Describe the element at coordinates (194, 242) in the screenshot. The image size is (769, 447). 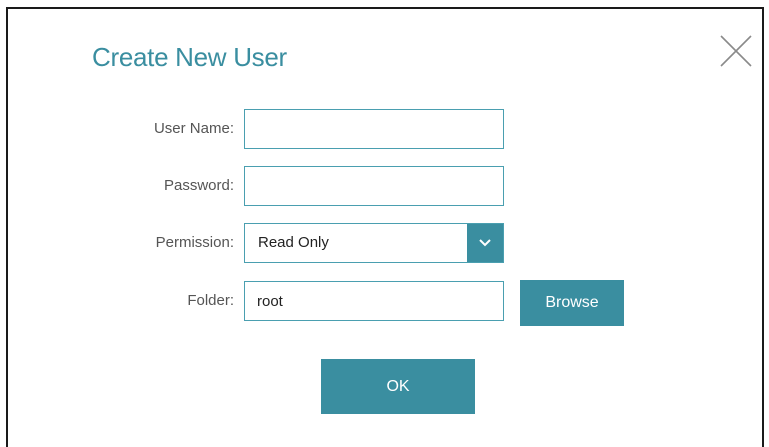
I see `permission-label: Permission:` at that location.